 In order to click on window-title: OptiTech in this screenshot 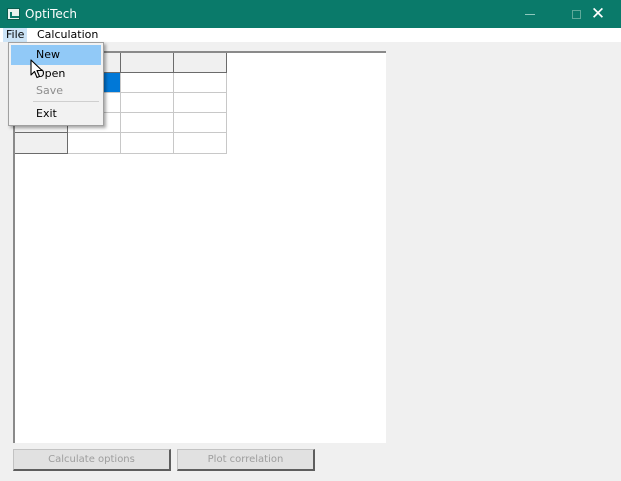, I will do `click(51, 14)`.